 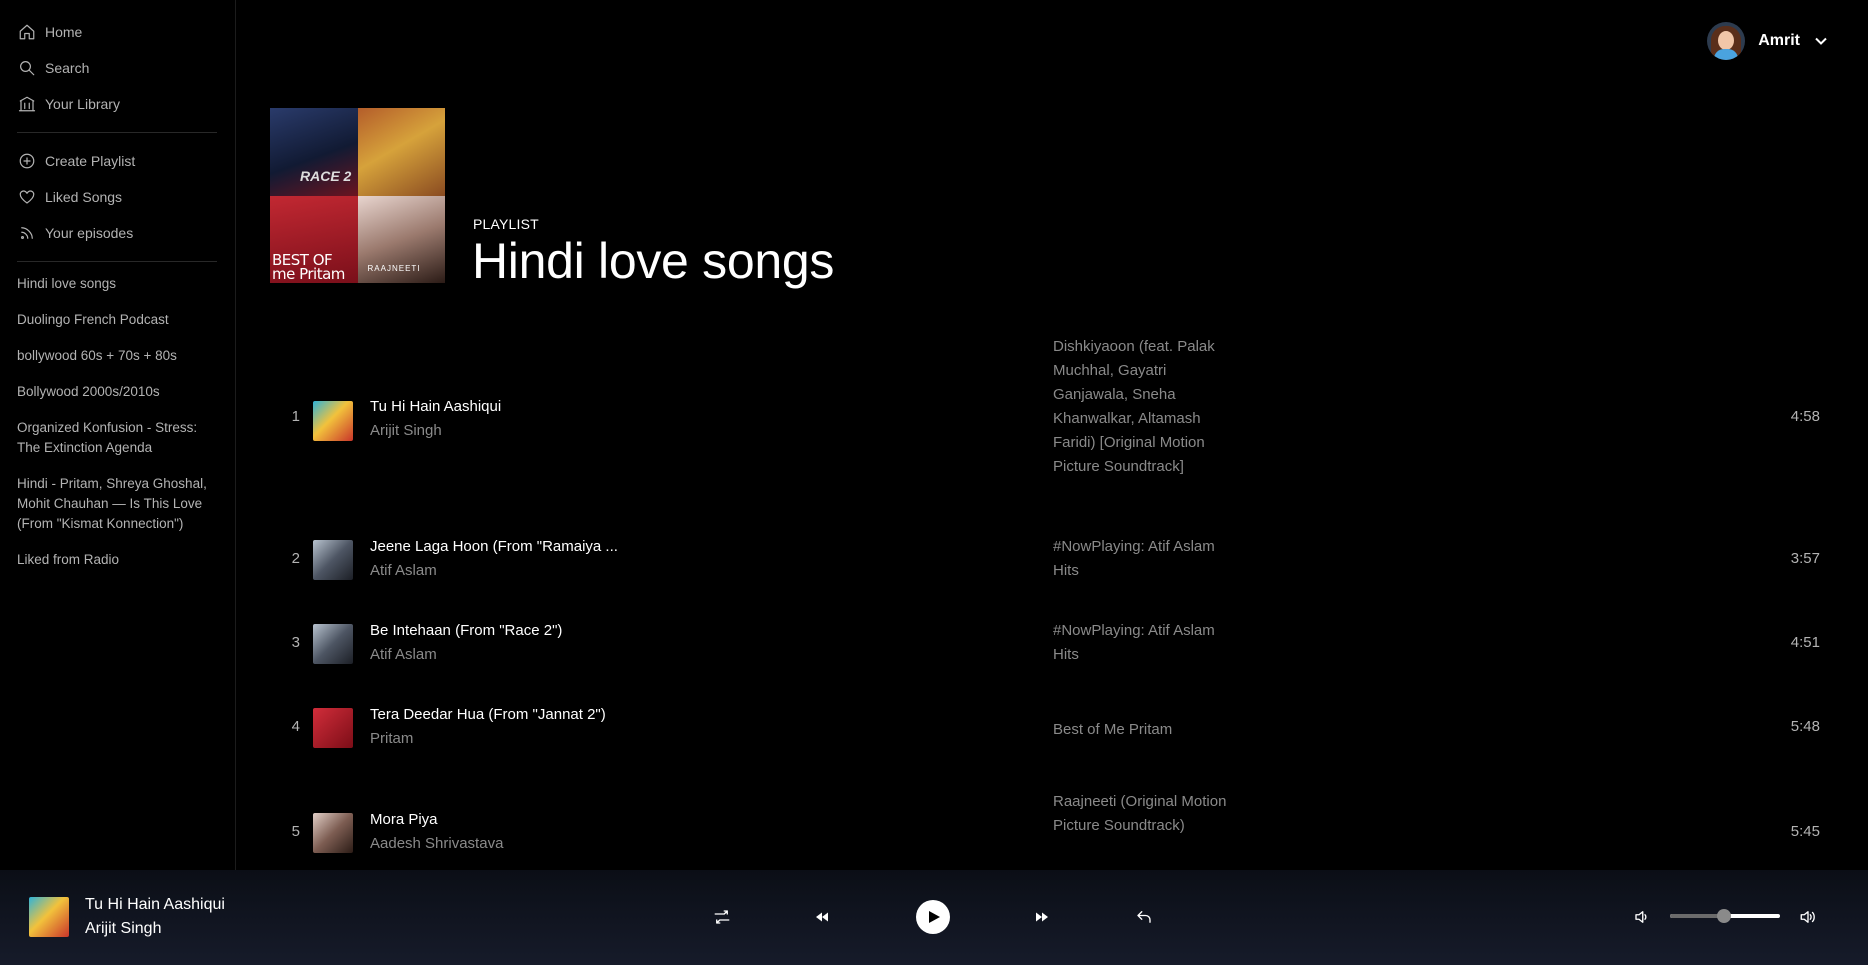 I want to click on play-button, so click(x=933, y=917).